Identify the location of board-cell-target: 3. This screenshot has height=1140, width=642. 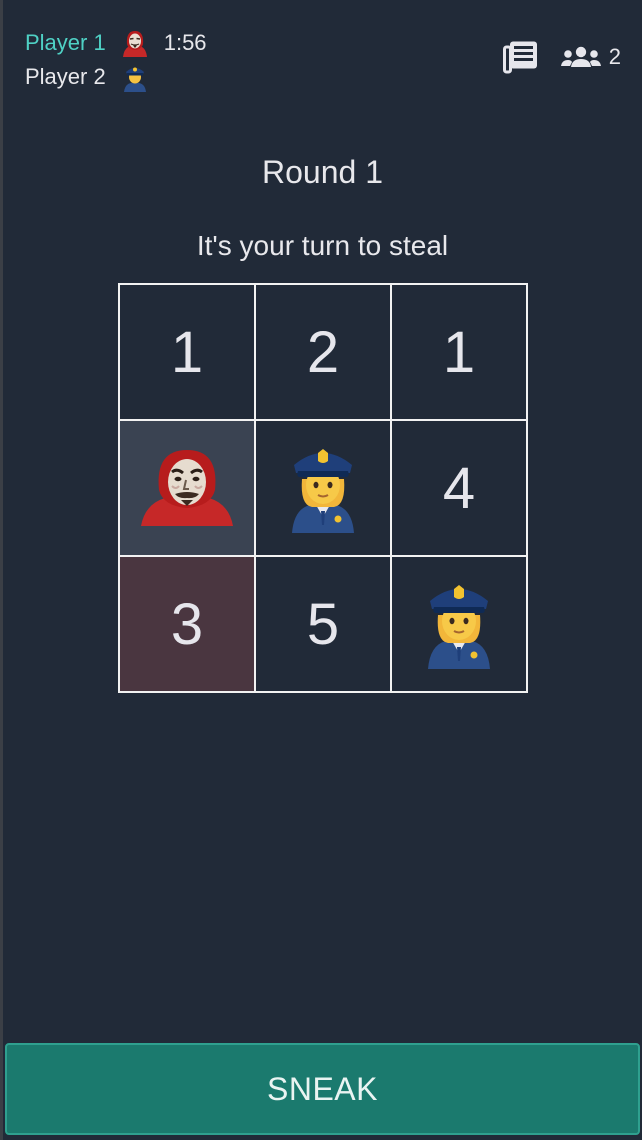
(187, 624).